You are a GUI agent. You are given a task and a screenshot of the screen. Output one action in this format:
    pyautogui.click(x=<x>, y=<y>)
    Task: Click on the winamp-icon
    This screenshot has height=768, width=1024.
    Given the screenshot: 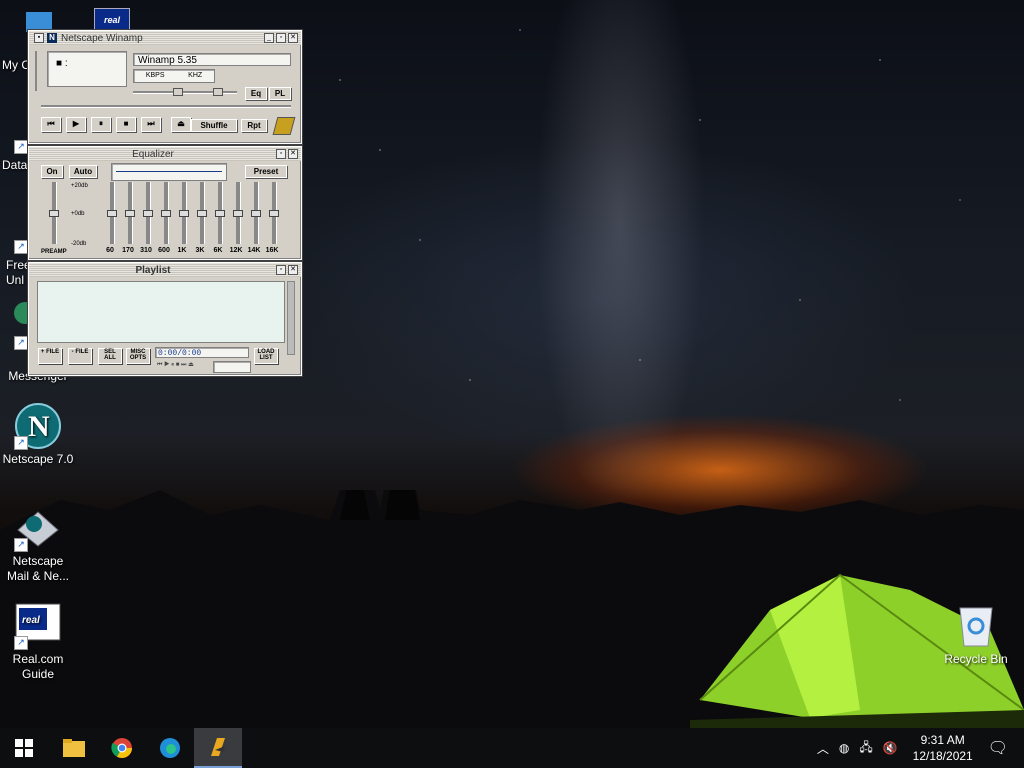 What is the action you would take?
    pyautogui.click(x=218, y=747)
    